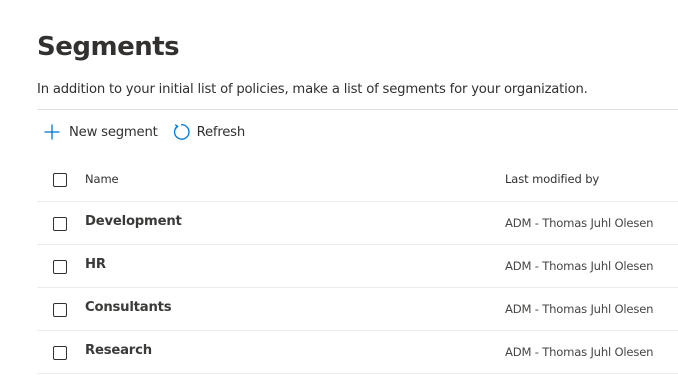 The height and width of the screenshot is (377, 678). What do you see at coordinates (128, 307) in the screenshot?
I see `segment-name: Consultants` at bounding box center [128, 307].